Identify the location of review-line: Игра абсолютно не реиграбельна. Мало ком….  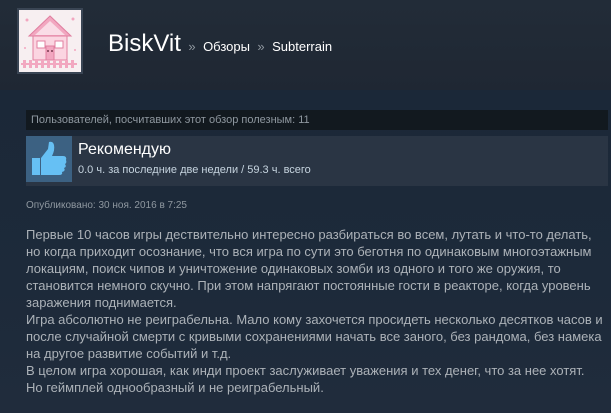
(314, 319).